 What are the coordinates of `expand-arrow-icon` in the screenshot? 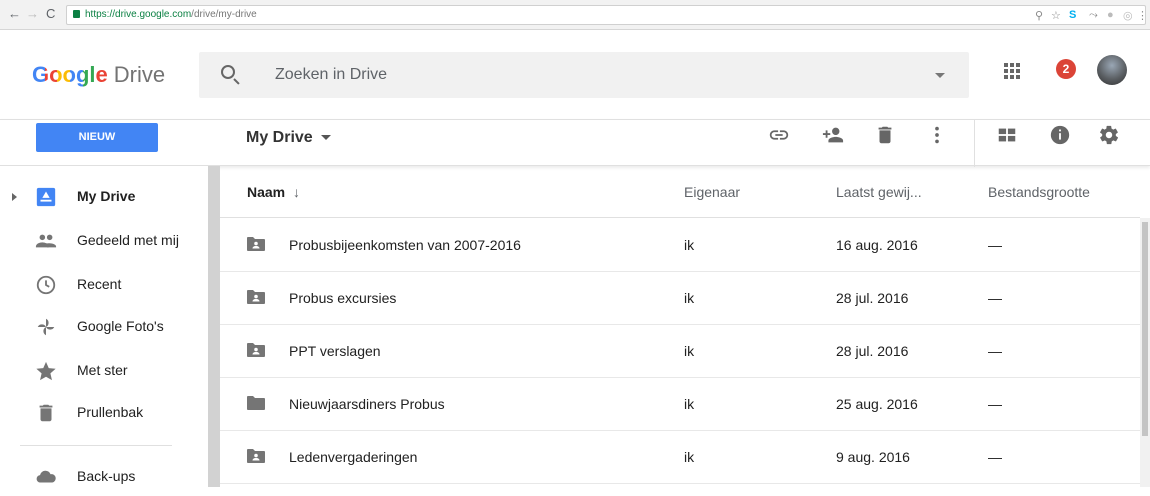 It's located at (14, 197).